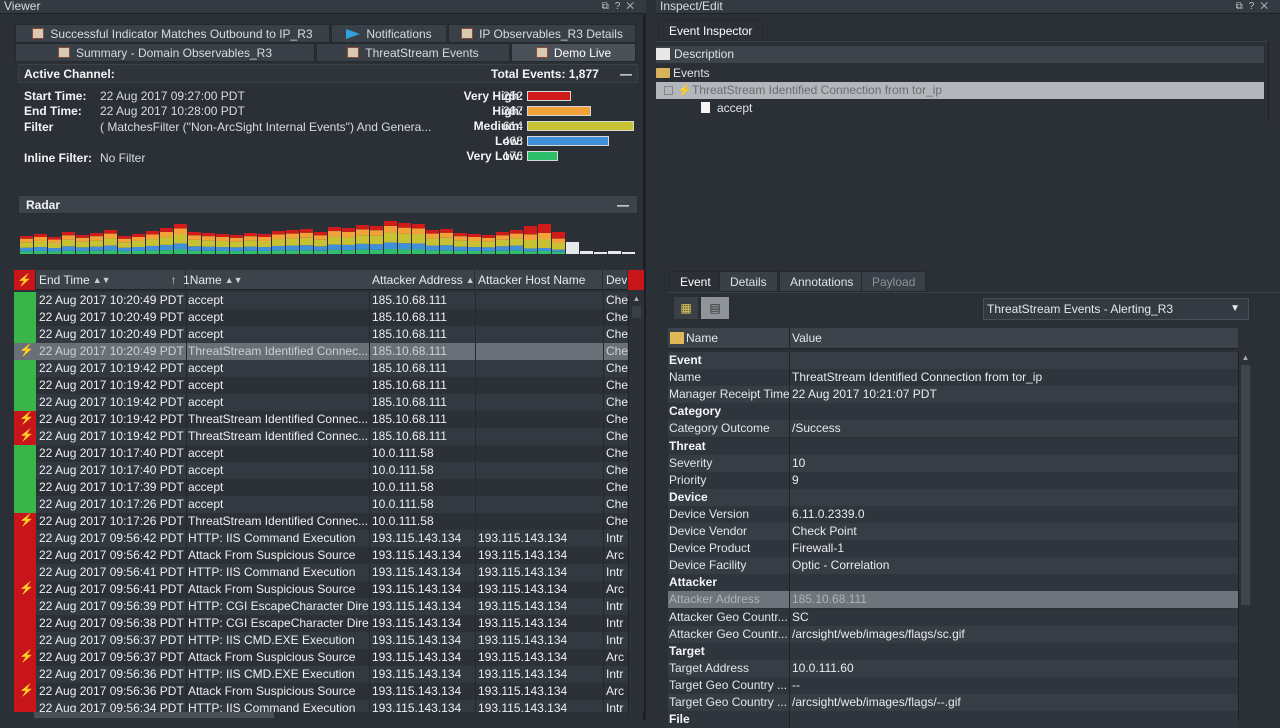  Describe the element at coordinates (953, 480) in the screenshot. I see `field-row: Priority 9` at that location.